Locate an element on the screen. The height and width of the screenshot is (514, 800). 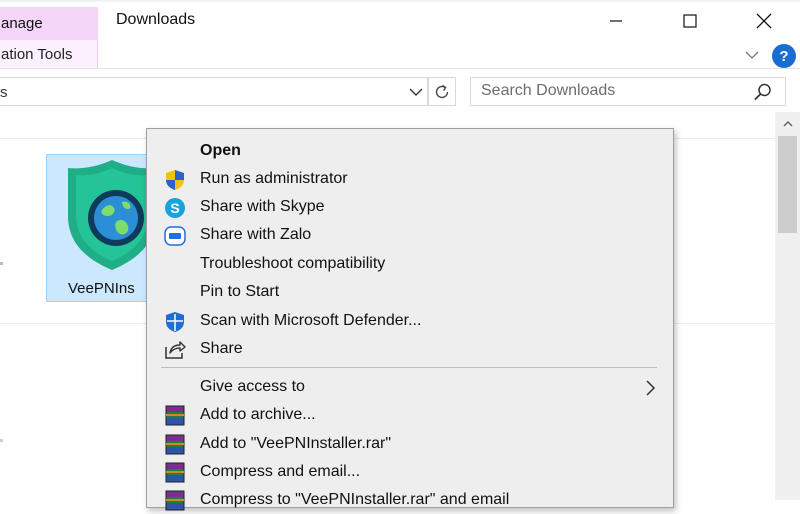
defender-shield-icon is located at coordinates (175, 322).